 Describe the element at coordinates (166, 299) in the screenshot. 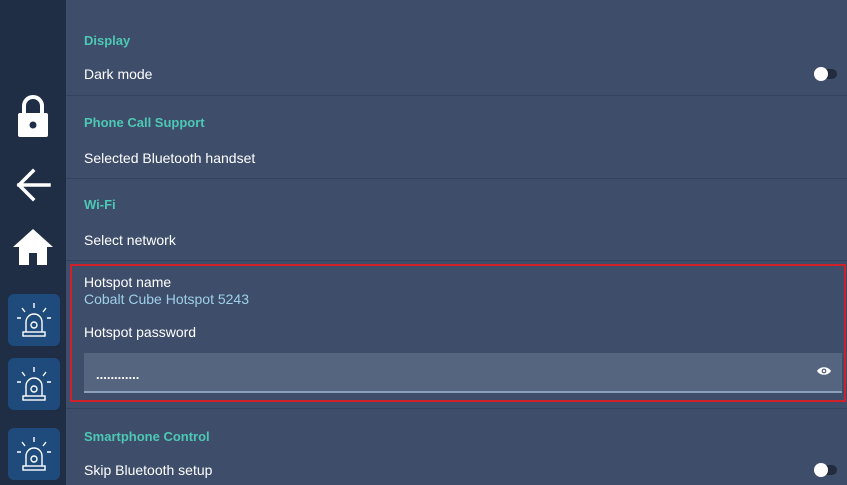

I see `hotspot-name-value: Cobalt Cube Hotspot 5243` at that location.